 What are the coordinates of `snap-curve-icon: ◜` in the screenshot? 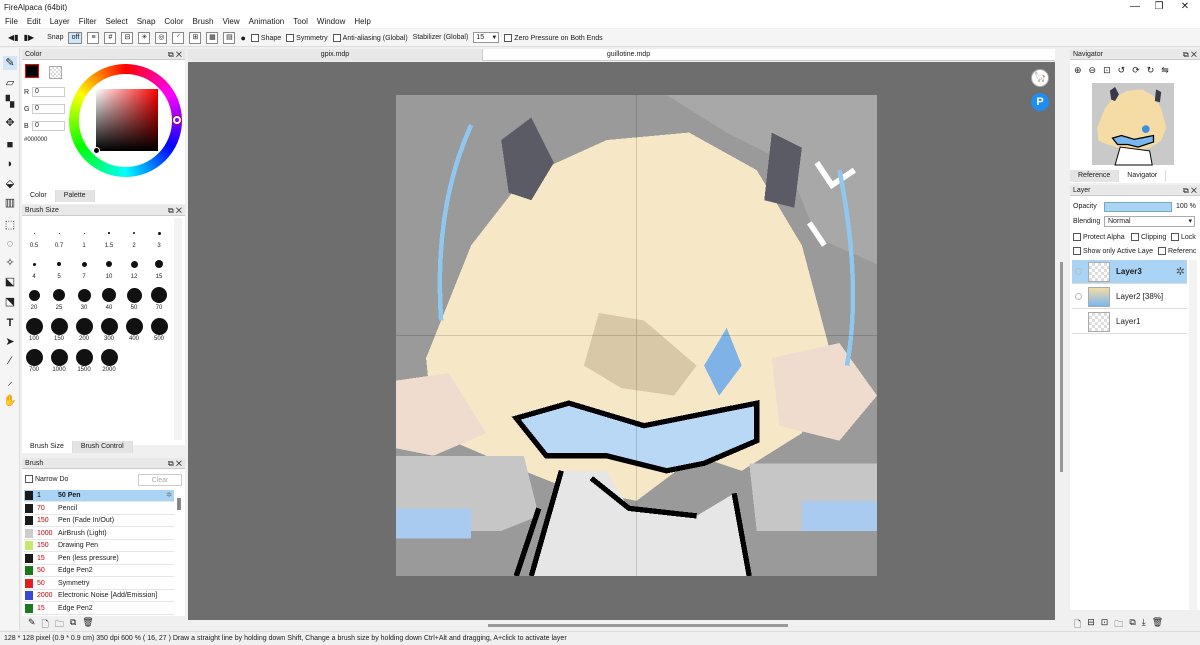 It's located at (178, 37).